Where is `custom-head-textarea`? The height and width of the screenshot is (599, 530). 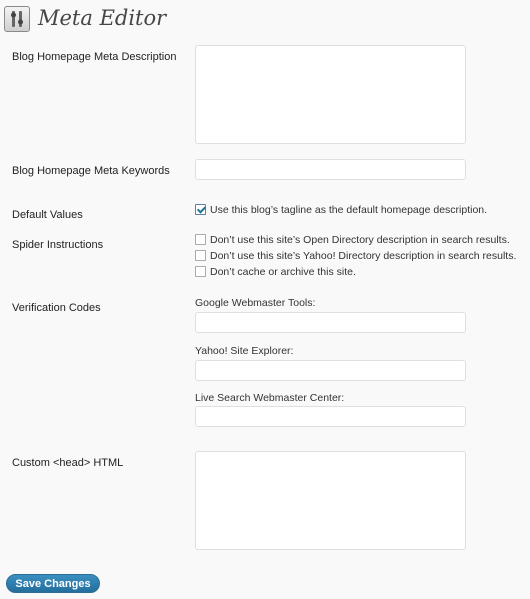
custom-head-textarea is located at coordinates (330, 500).